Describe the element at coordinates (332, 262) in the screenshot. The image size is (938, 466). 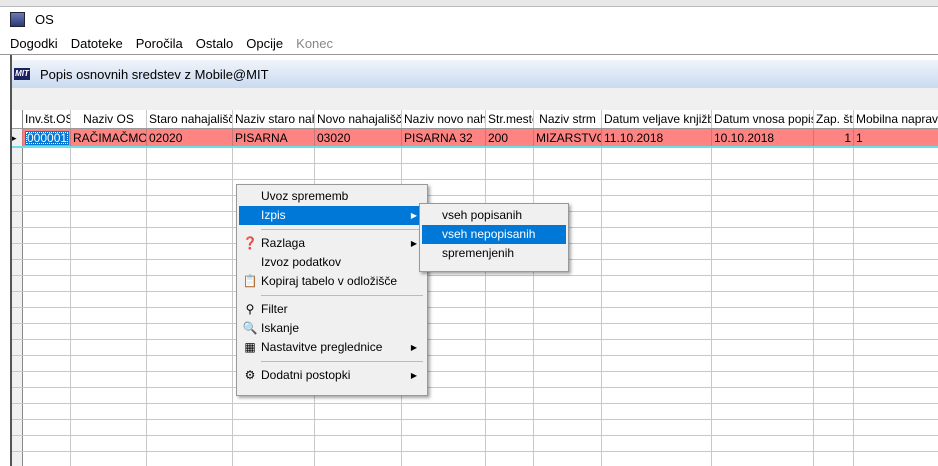
I see `menu-item-izvoz-podatkov: Izvoz podatkov` at that location.